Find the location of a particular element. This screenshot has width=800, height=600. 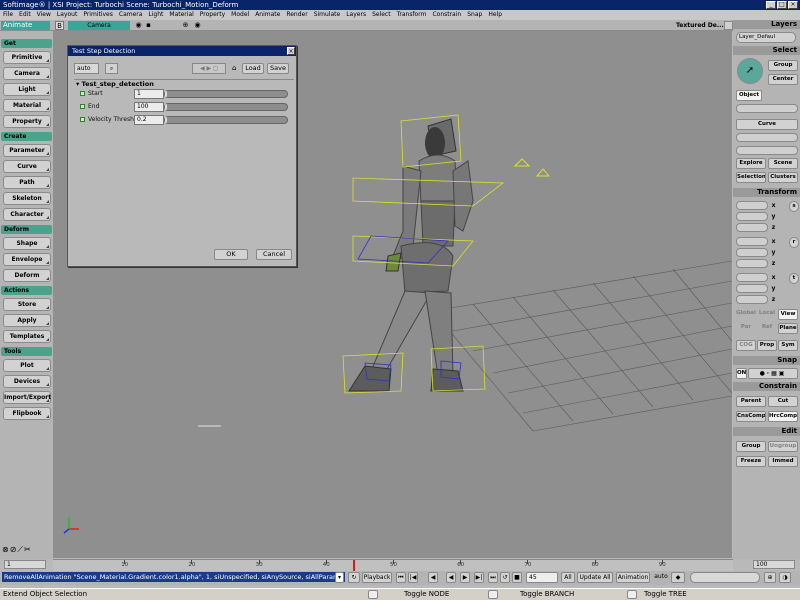

play-icon: ▶ is located at coordinates (465, 577).